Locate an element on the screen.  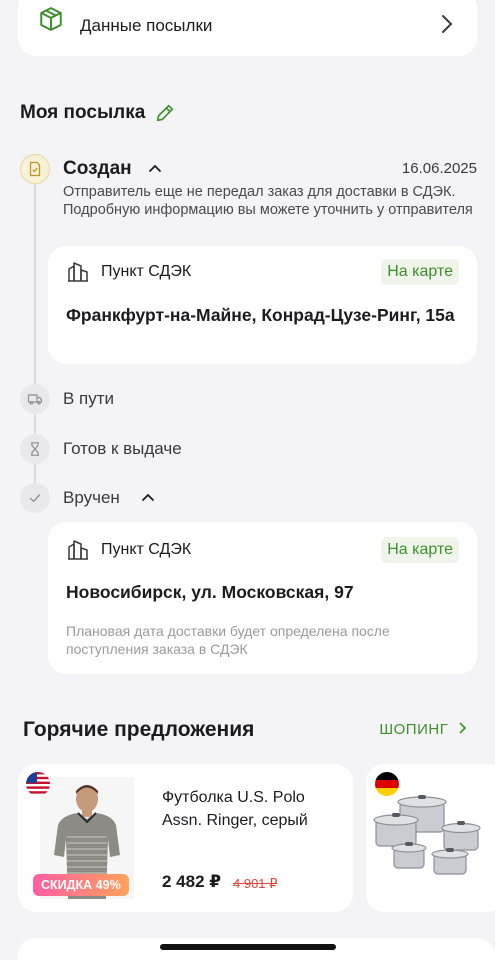
document-check-icon is located at coordinates (35, 169).